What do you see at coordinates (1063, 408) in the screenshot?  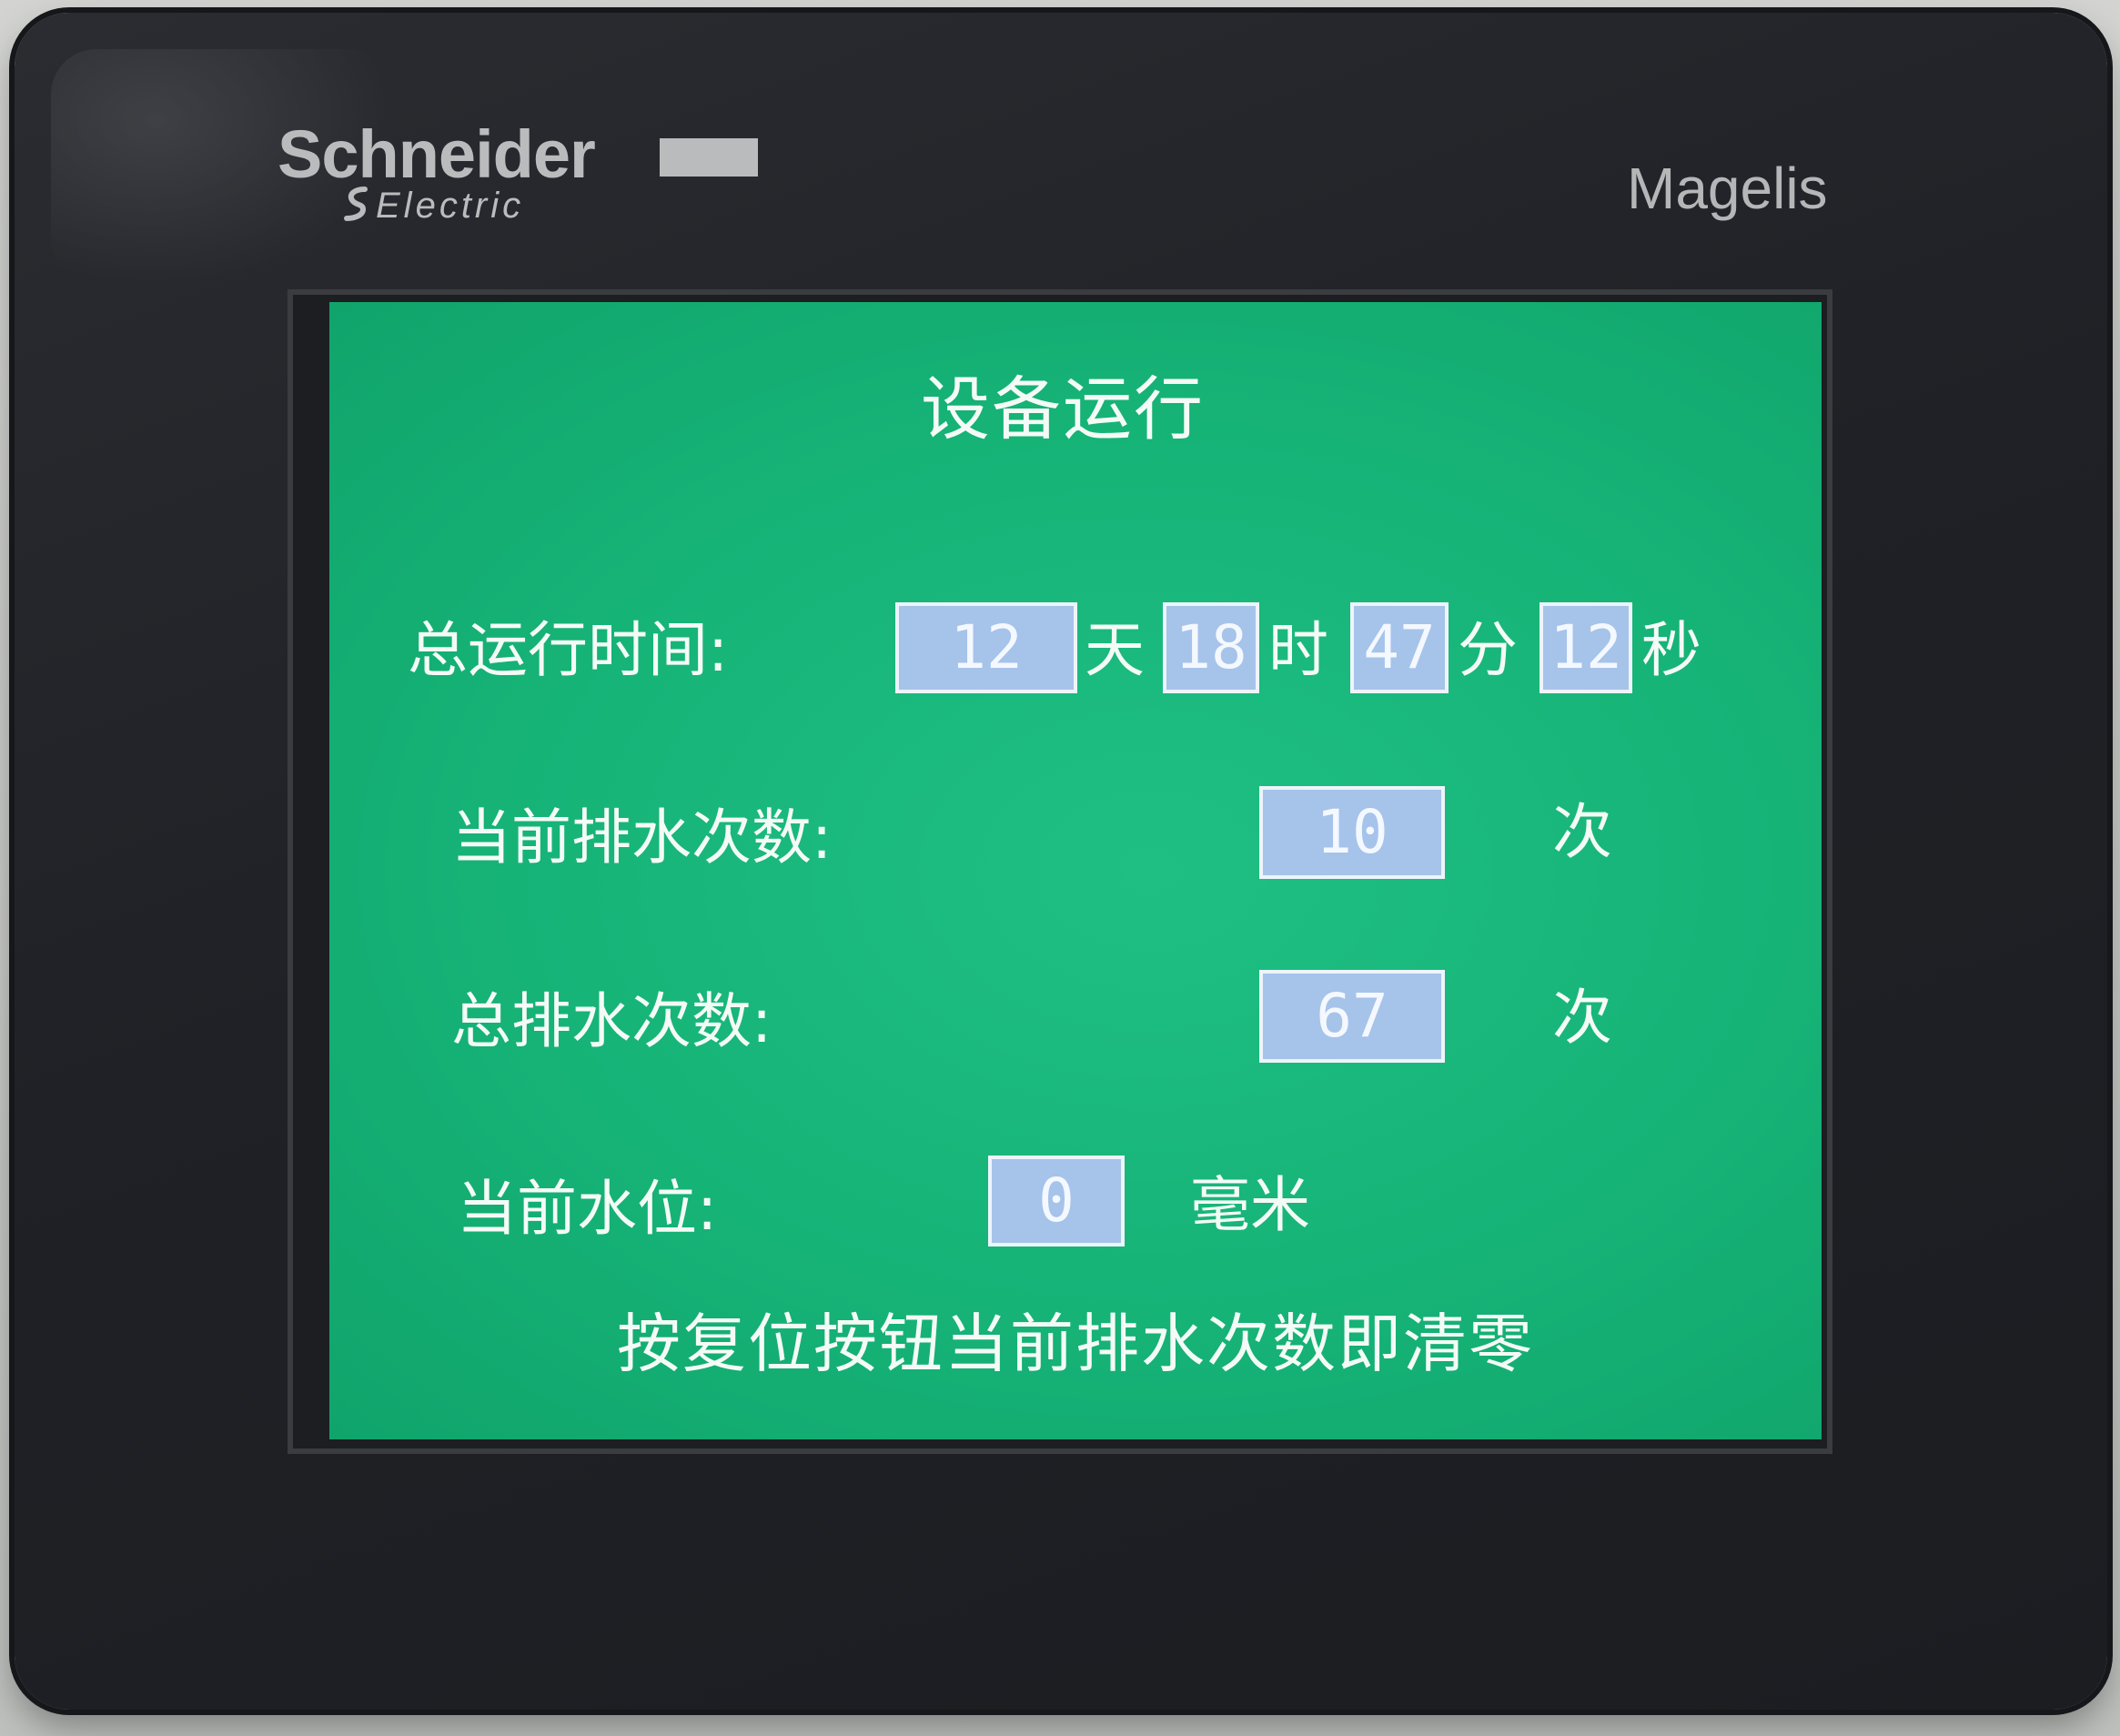 I see `page-title: 设备运行` at bounding box center [1063, 408].